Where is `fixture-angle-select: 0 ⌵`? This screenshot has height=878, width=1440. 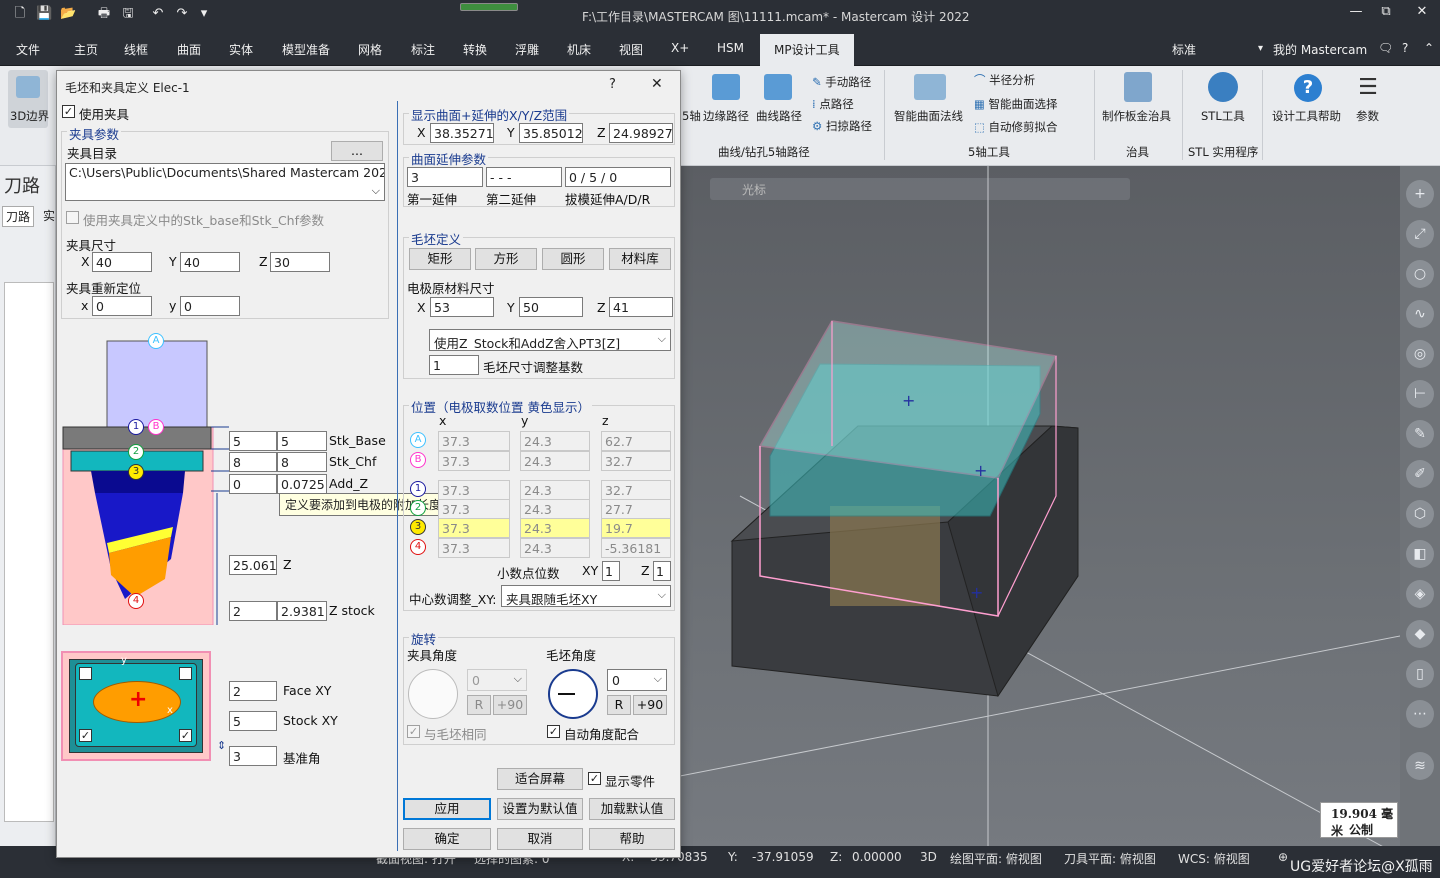 fixture-angle-select: 0 ⌵ is located at coordinates (497, 680).